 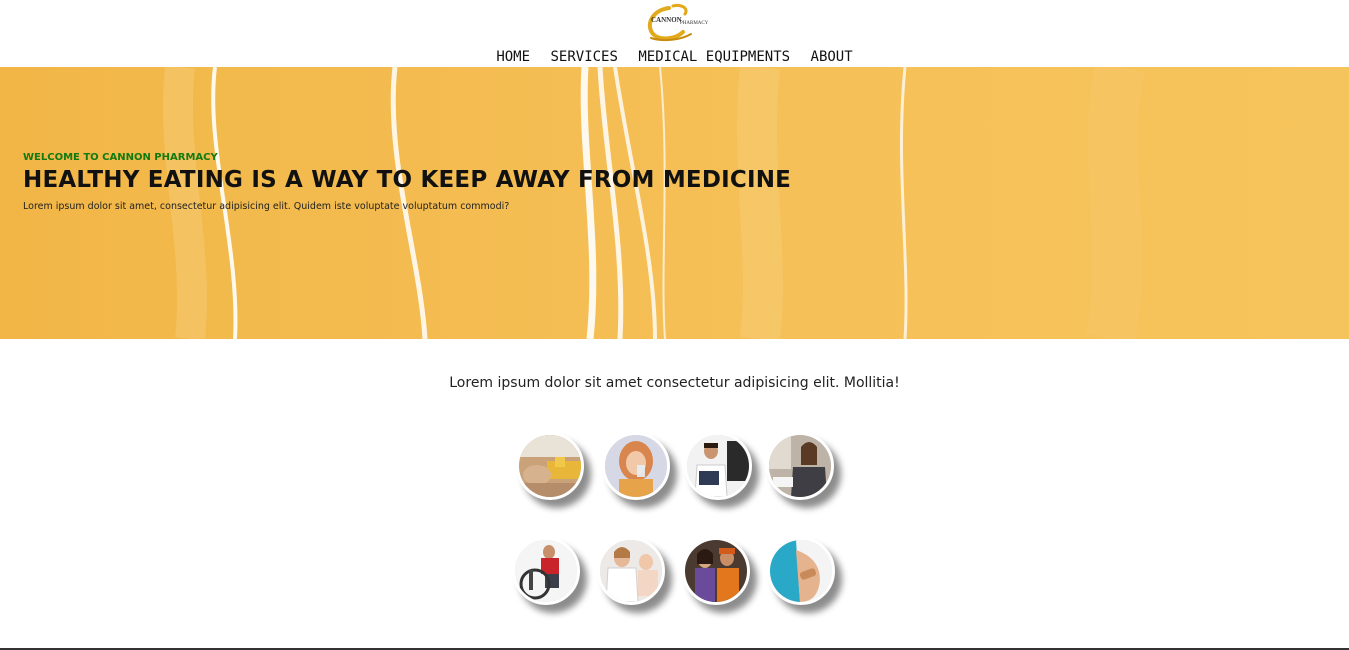 I want to click on customers-photo-icon, so click(x=716, y=571).